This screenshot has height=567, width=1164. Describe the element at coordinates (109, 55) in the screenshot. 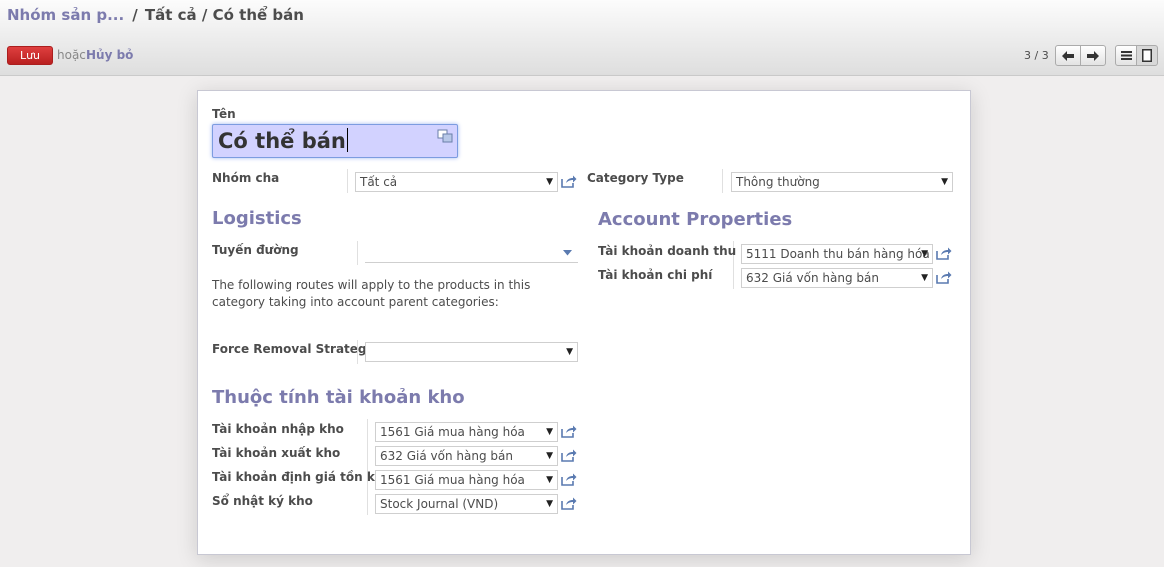

I see `discard-link: Hủy bỏ` at that location.